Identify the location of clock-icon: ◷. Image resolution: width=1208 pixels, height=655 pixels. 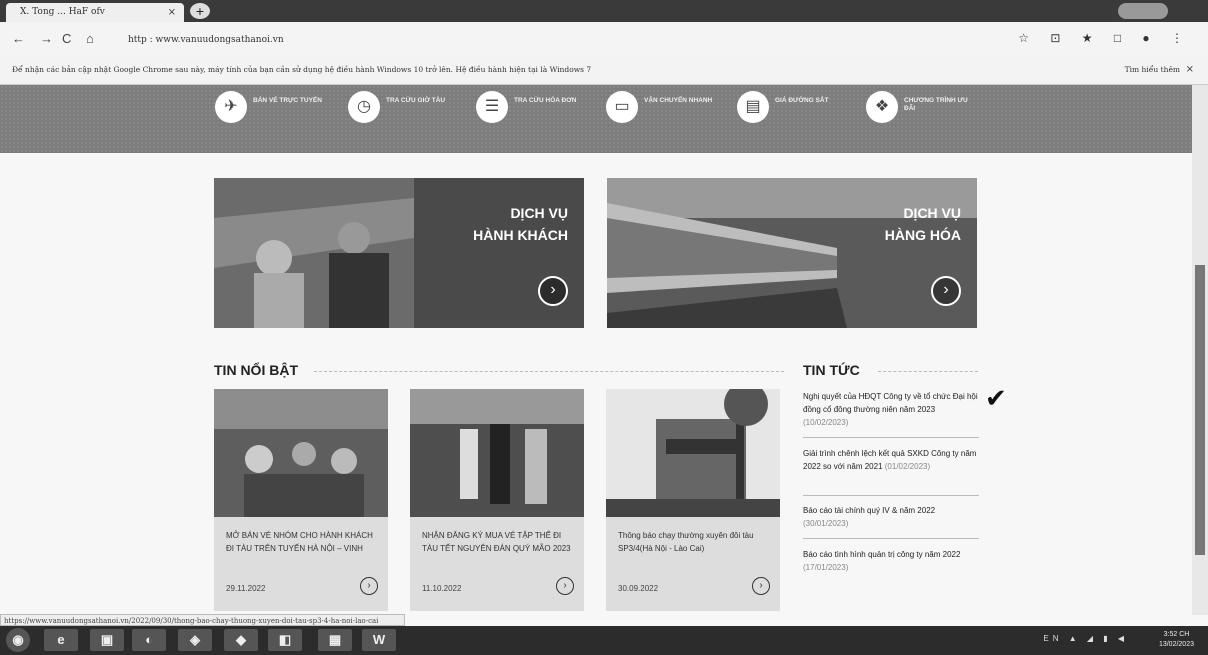
(364, 107).